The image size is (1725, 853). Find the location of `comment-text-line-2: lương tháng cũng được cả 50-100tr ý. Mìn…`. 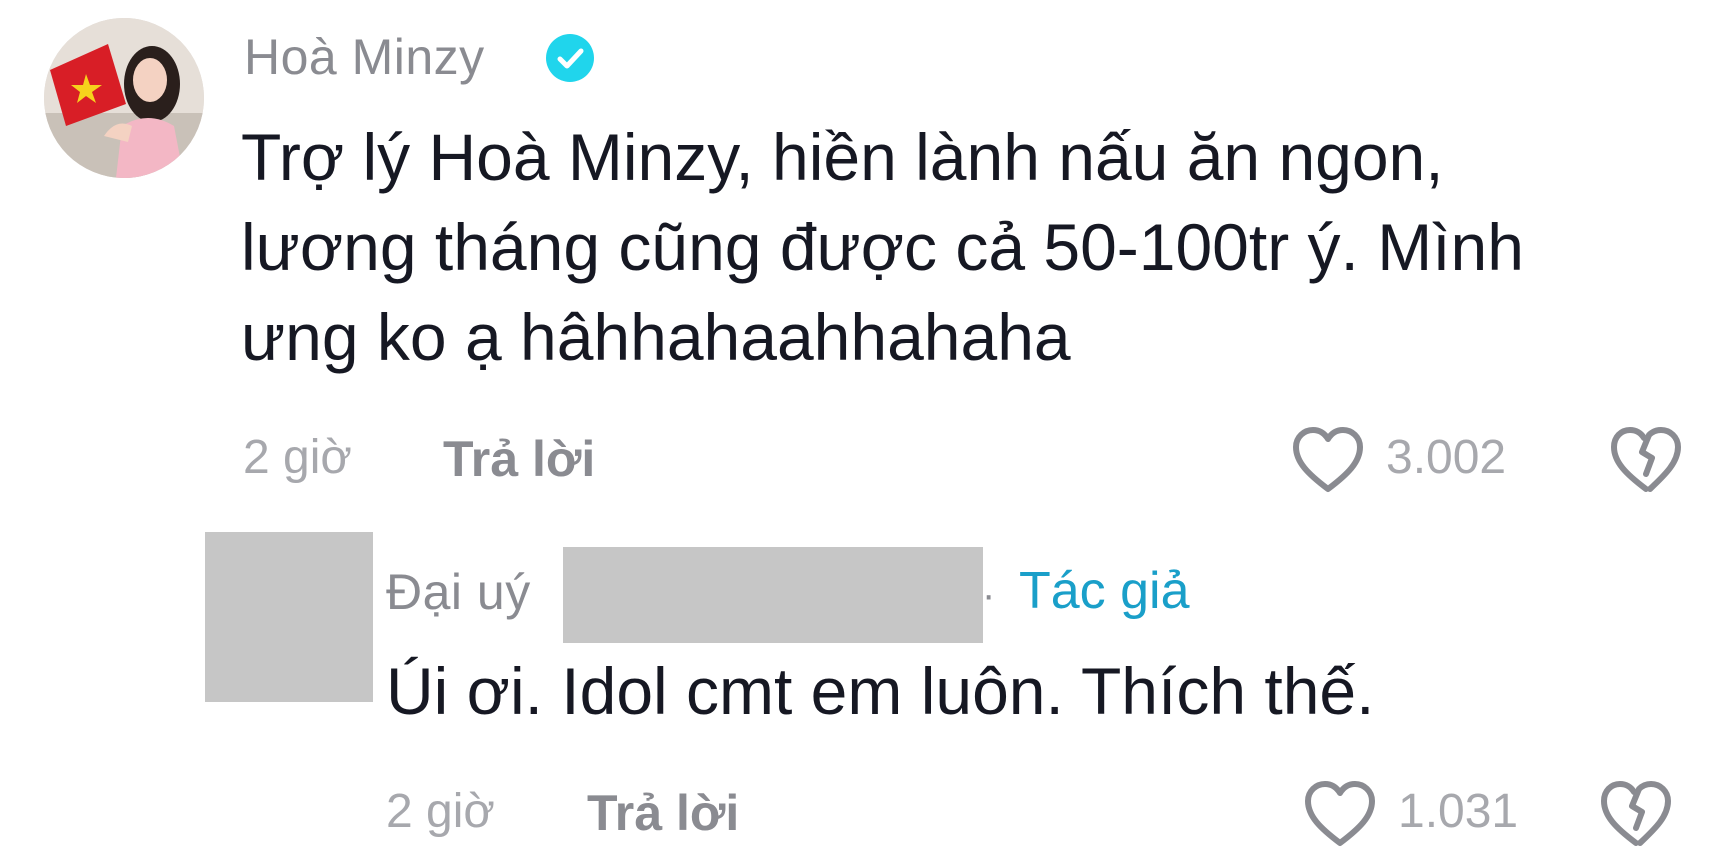

comment-text-line-2: lương tháng cũng được cả 50-100tr ý. Mìn… is located at coordinates (882, 247).